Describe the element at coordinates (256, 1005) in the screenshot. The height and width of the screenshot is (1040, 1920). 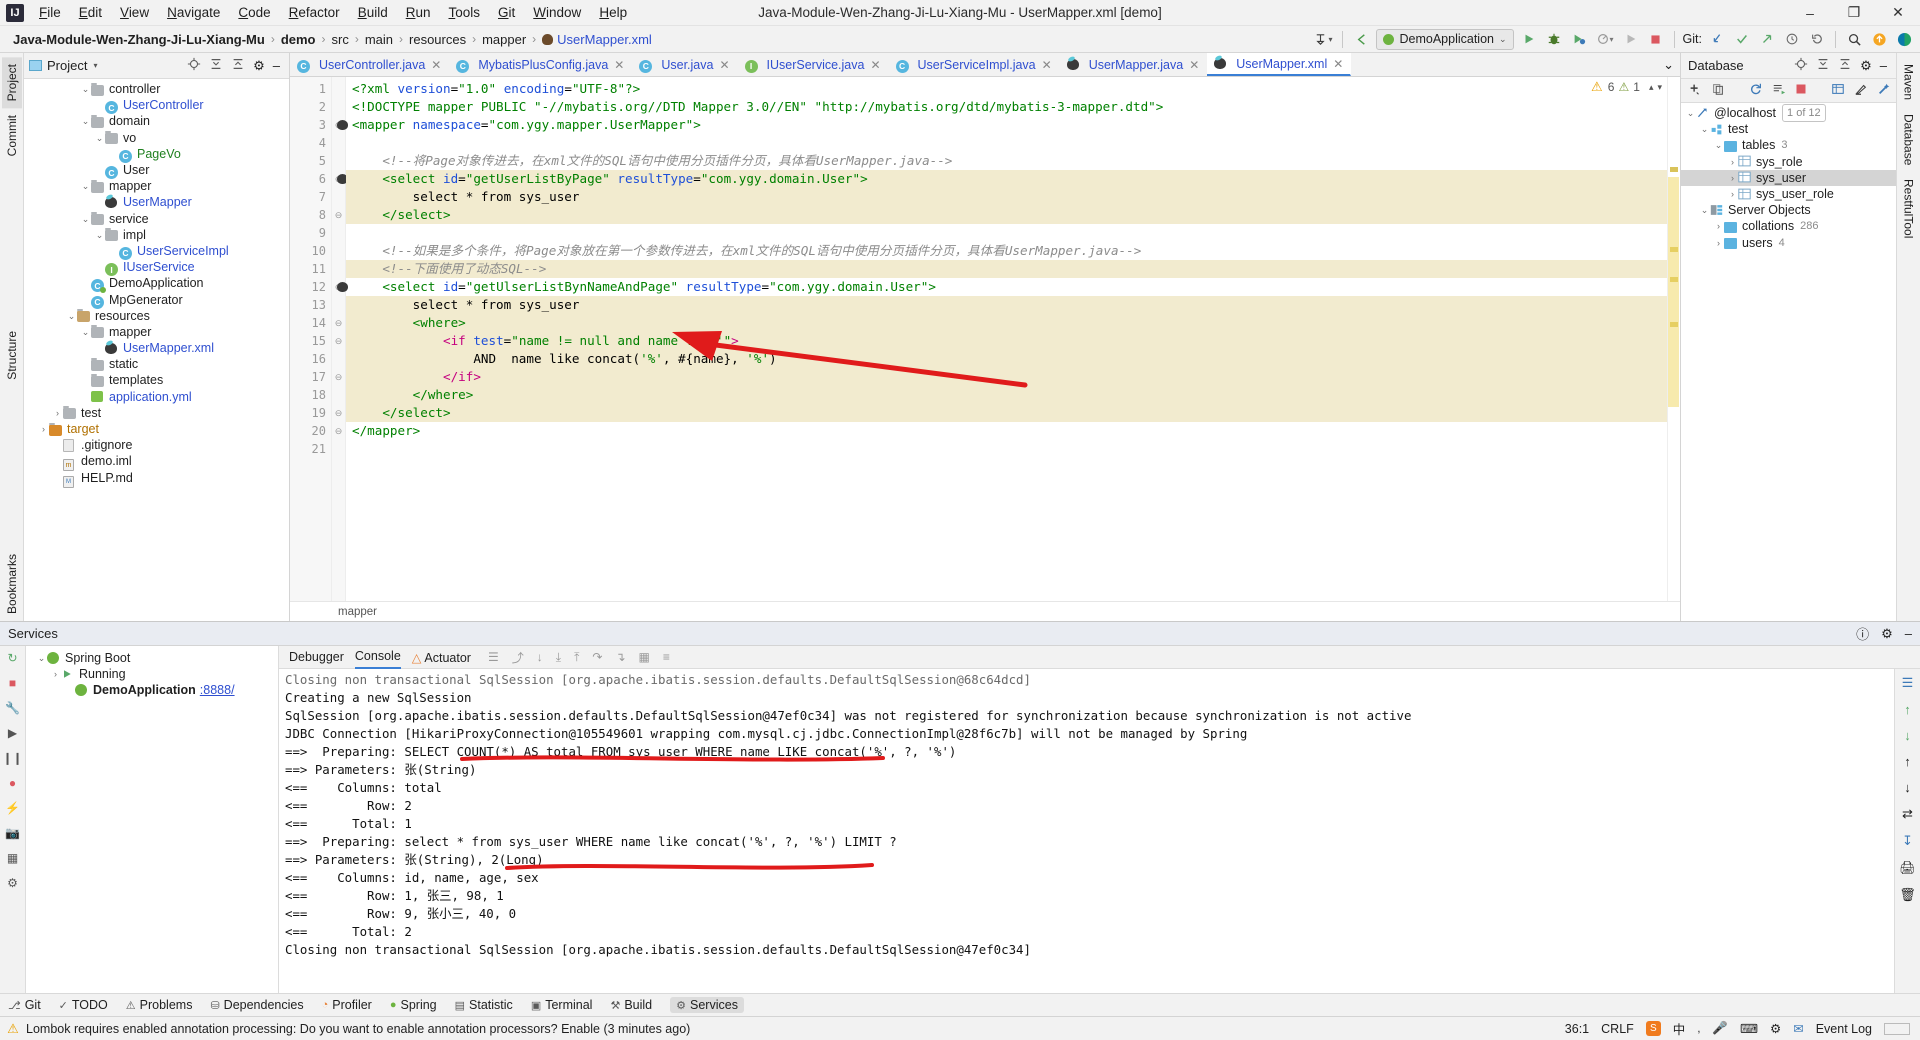
I see `tool-window-button-dependencies: ⛁ Dependencies` at that location.